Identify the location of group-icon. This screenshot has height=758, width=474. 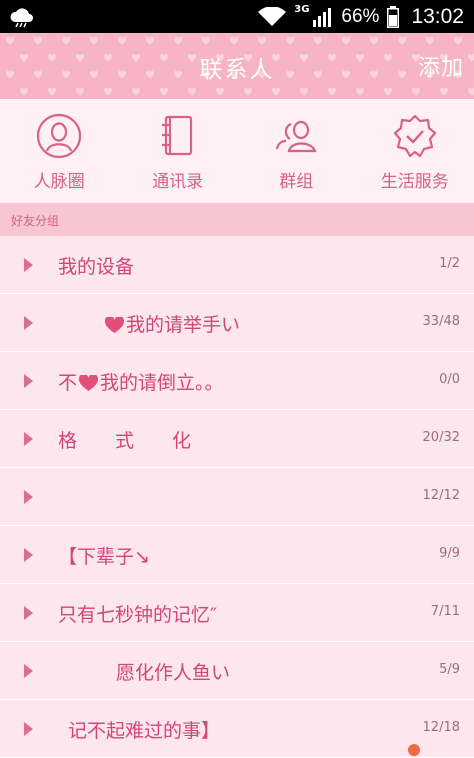
(296, 136).